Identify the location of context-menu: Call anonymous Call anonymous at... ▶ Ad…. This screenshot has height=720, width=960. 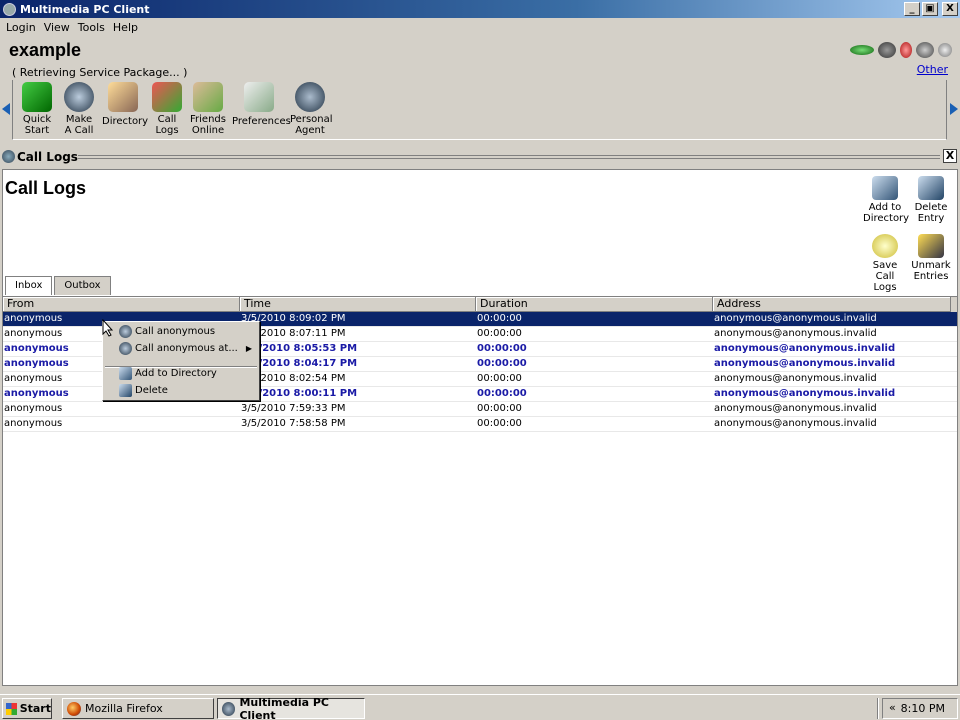
(181, 361).